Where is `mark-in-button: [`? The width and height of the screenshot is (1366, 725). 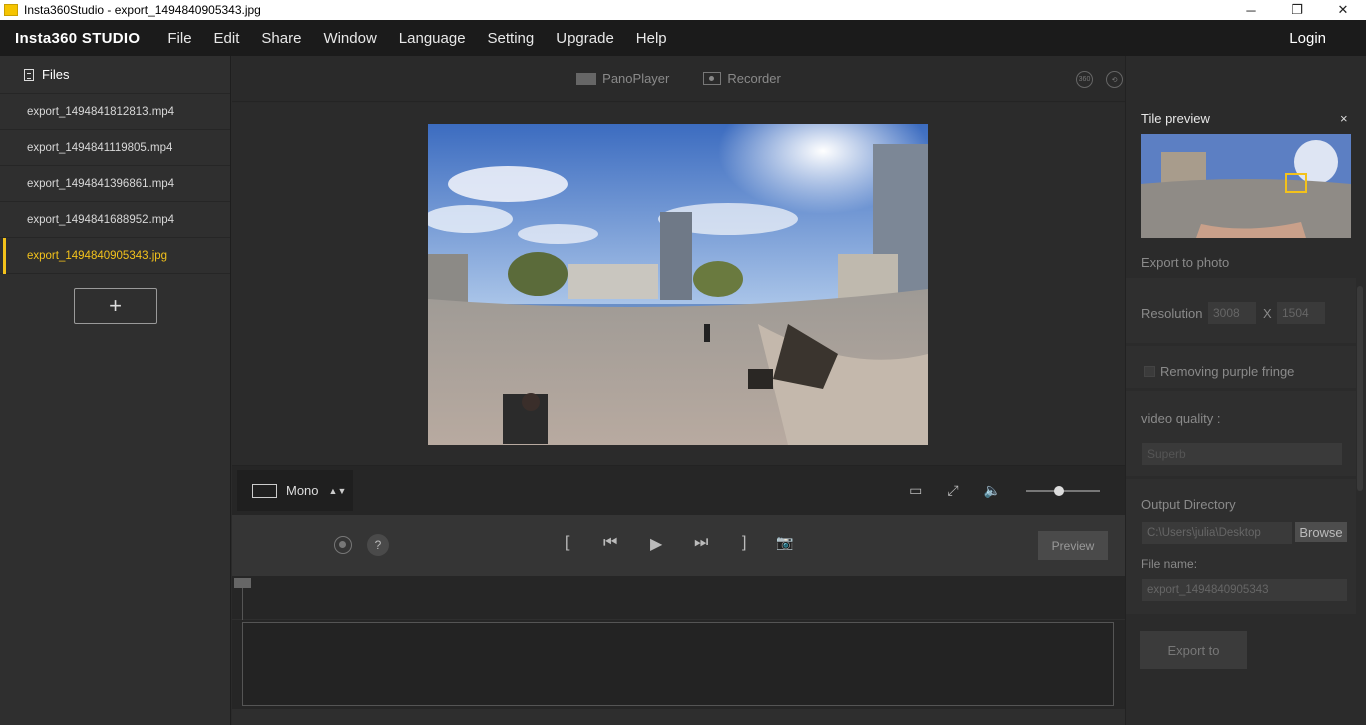 mark-in-button: [ is located at coordinates (567, 543).